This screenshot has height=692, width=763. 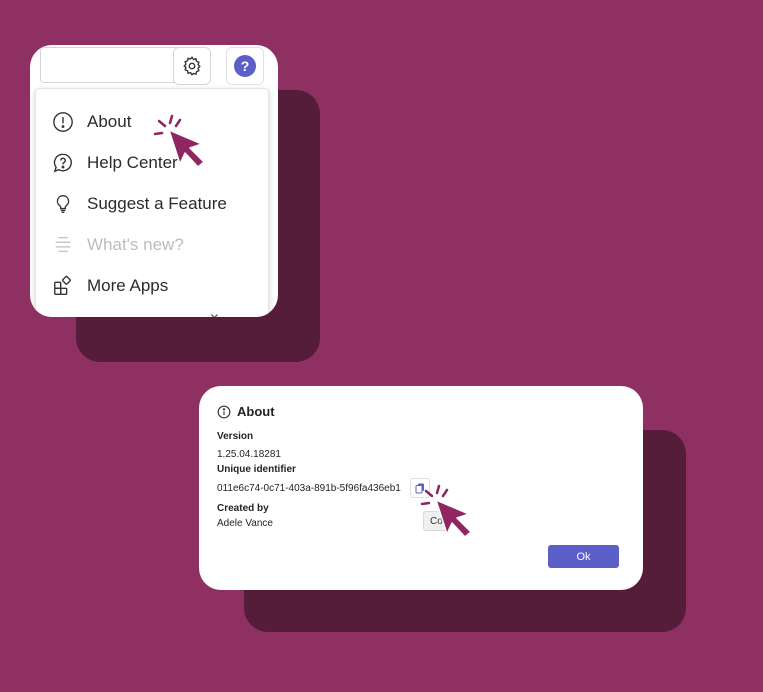 I want to click on menu-item-label: More Apps, so click(x=128, y=285).